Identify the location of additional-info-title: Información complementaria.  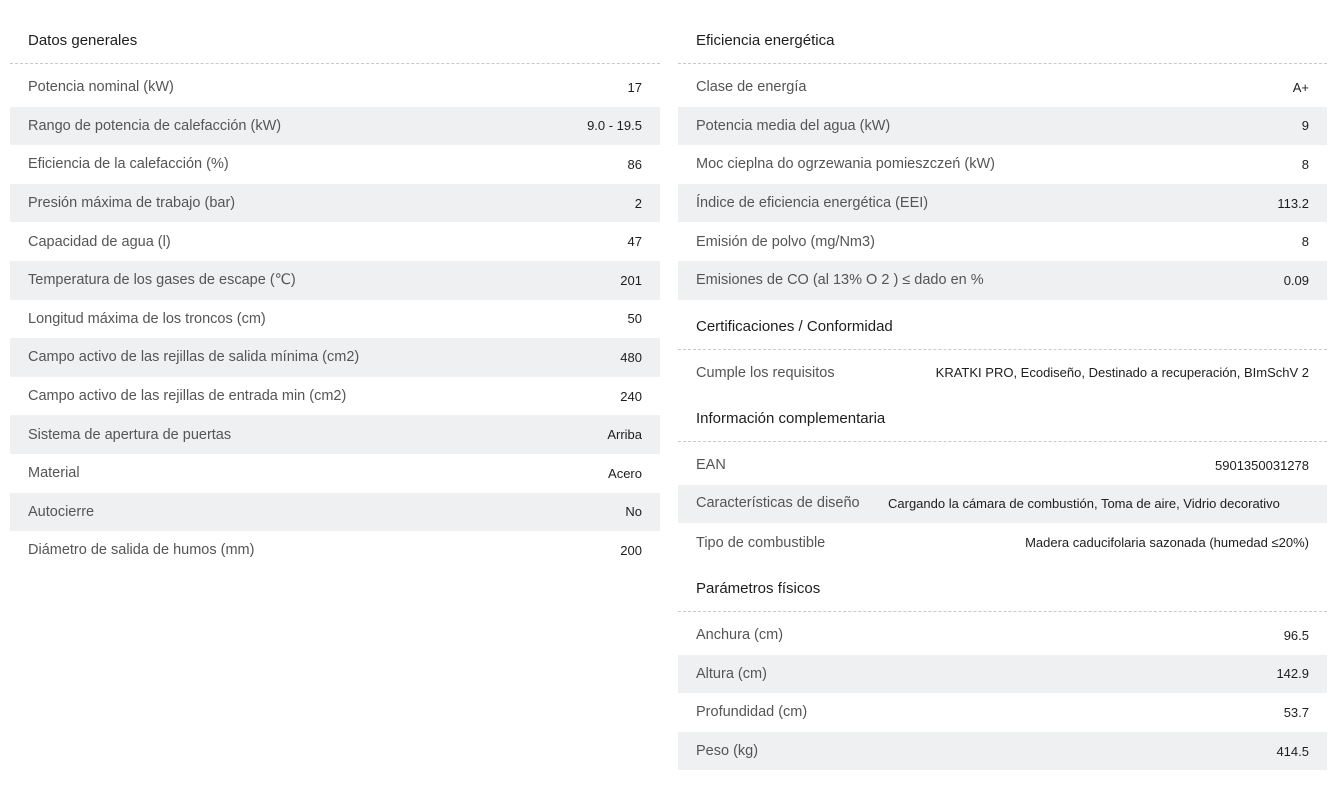
(1002, 421).